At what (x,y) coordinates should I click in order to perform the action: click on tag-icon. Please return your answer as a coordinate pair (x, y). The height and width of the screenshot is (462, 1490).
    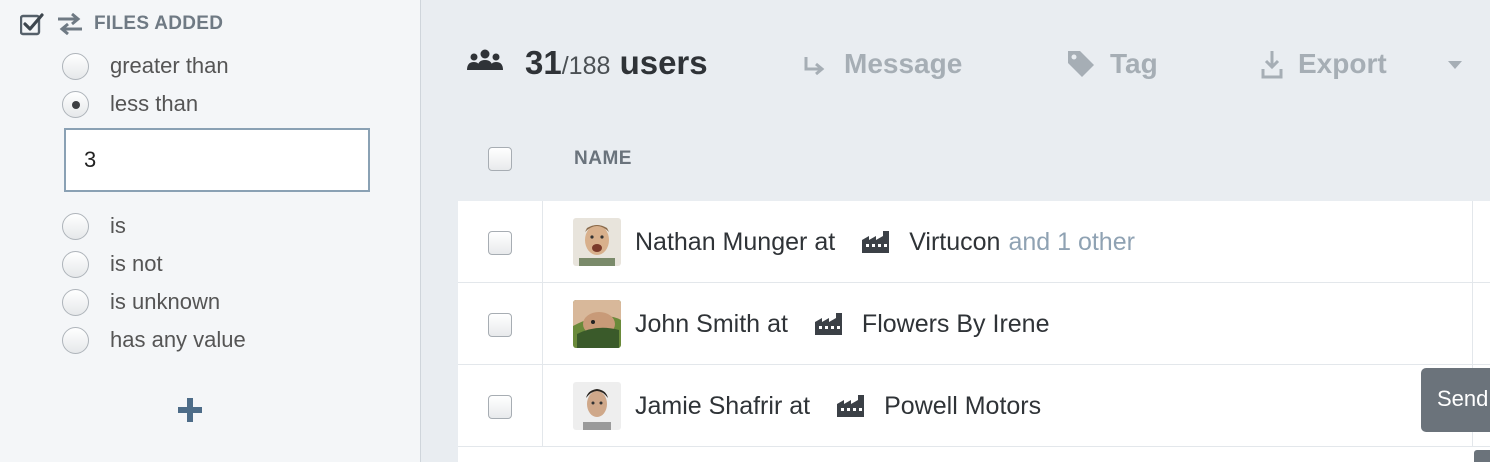
    Looking at the image, I should click on (1081, 64).